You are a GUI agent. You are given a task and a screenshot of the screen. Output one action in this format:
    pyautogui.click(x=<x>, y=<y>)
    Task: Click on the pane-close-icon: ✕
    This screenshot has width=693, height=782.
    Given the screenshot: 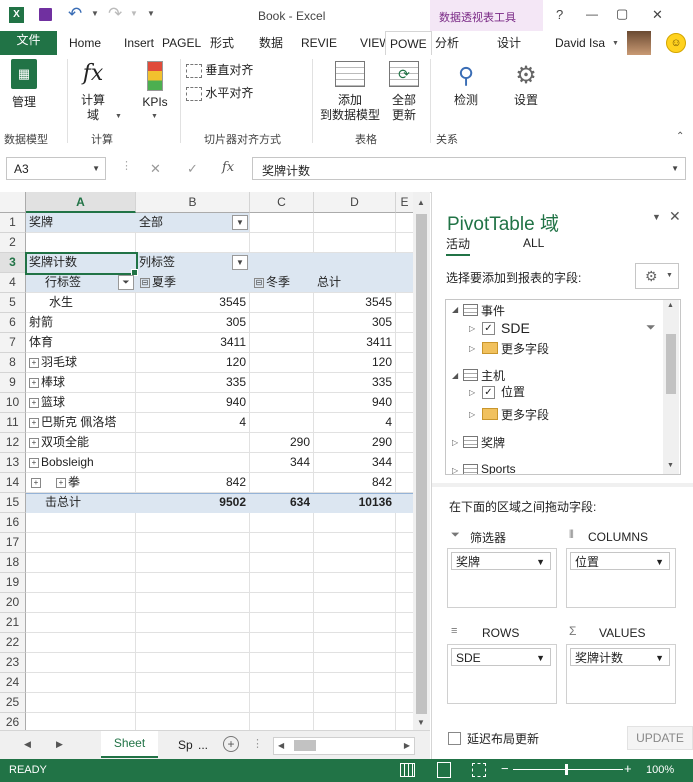 What is the action you would take?
    pyautogui.click(x=675, y=216)
    